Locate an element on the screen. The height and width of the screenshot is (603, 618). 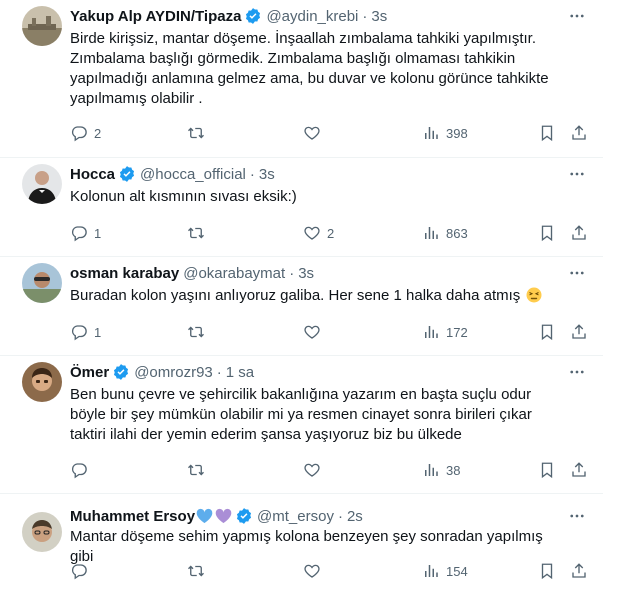
tweet-header: Ömer @omrozr93 · 1 sa is located at coordinates (162, 372).